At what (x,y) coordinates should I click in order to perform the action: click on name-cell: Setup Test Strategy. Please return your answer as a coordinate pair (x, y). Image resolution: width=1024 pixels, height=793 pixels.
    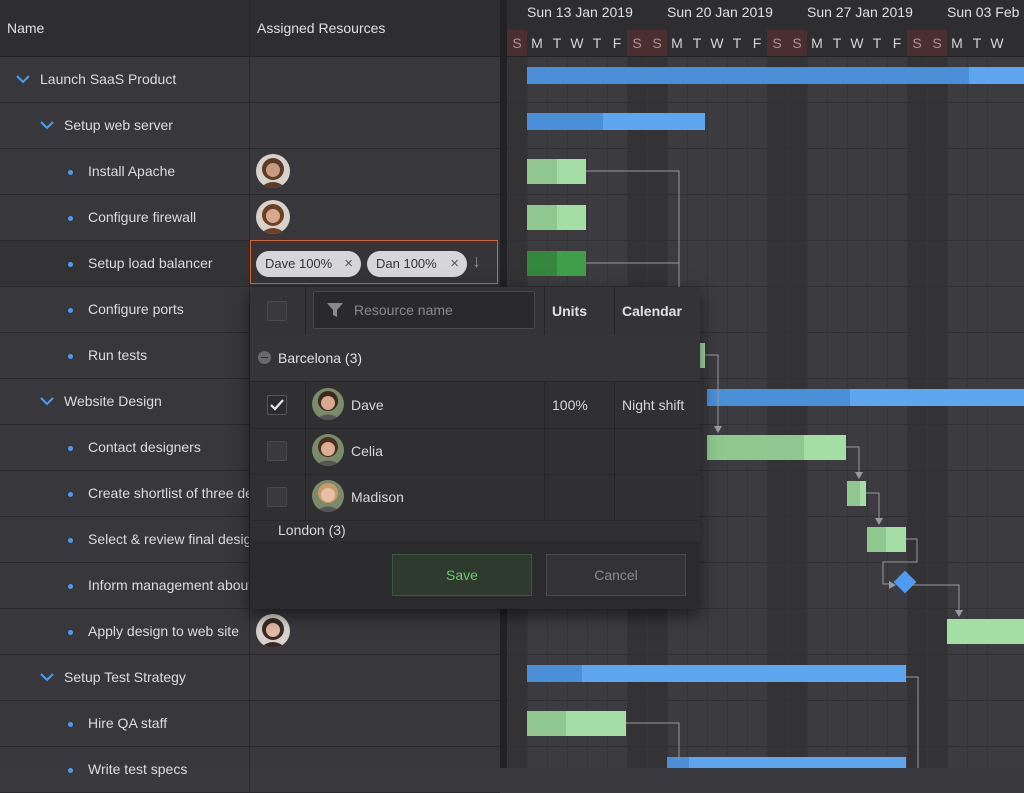
    Looking at the image, I should click on (125, 677).